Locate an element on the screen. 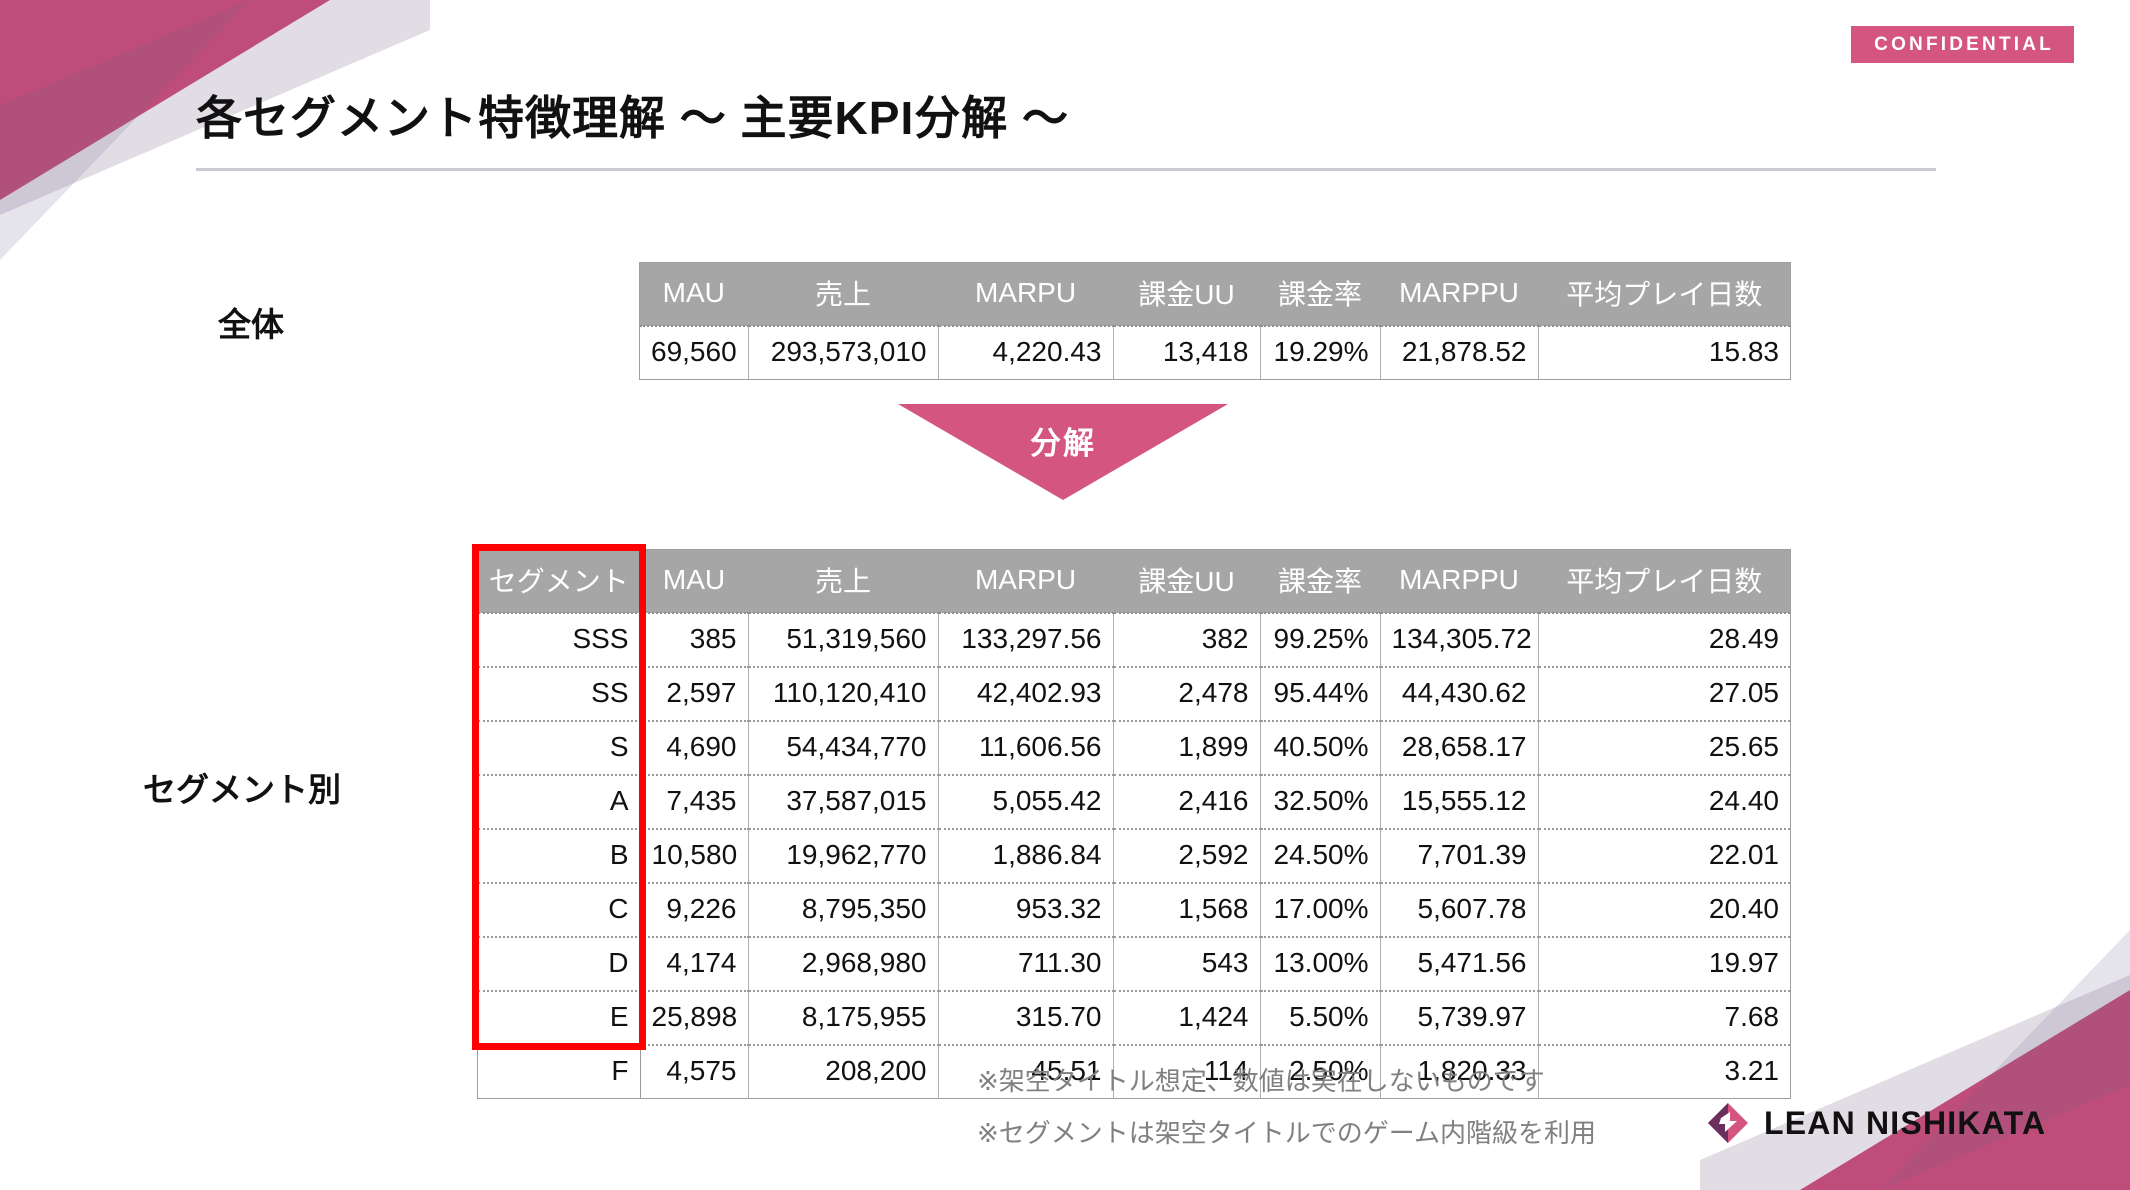 The height and width of the screenshot is (1190, 2130). total-table-header-cell: 平均プレイ日数 is located at coordinates (1664, 294).